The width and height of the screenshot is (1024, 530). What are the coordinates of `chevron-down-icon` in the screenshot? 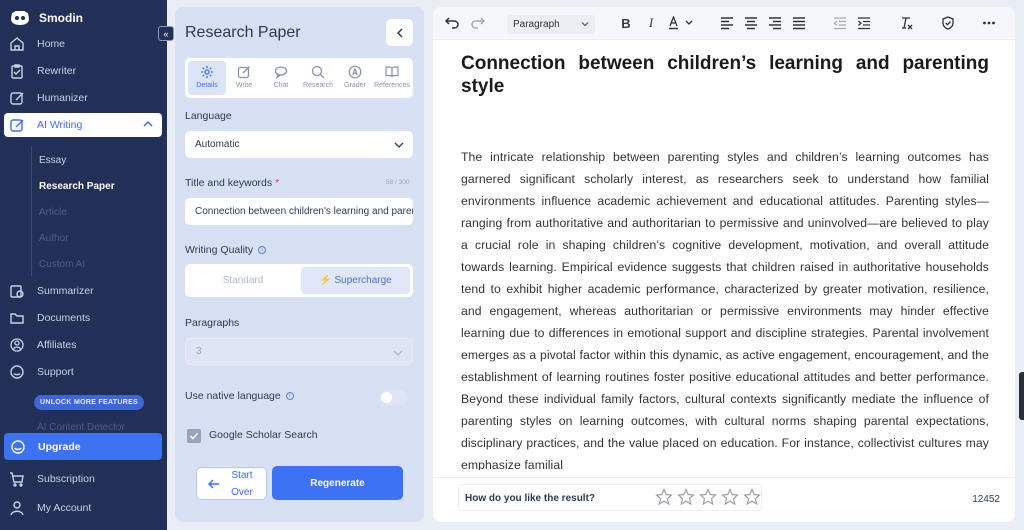 It's located at (399, 145).